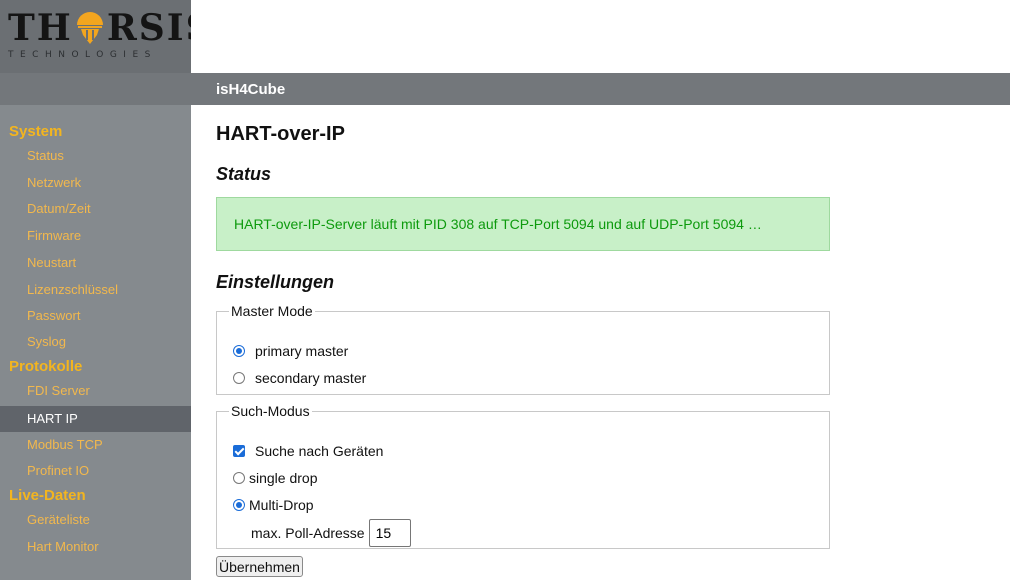  I want to click on nav-item-geraeteliste: Geräteliste, so click(95, 520).